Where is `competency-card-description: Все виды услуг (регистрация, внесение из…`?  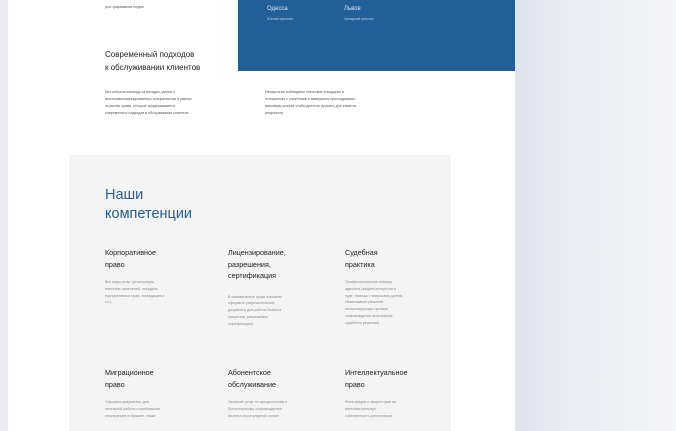 competency-card-description: Все виды услуг (регистрация, внесение из… is located at coordinates (151, 292).